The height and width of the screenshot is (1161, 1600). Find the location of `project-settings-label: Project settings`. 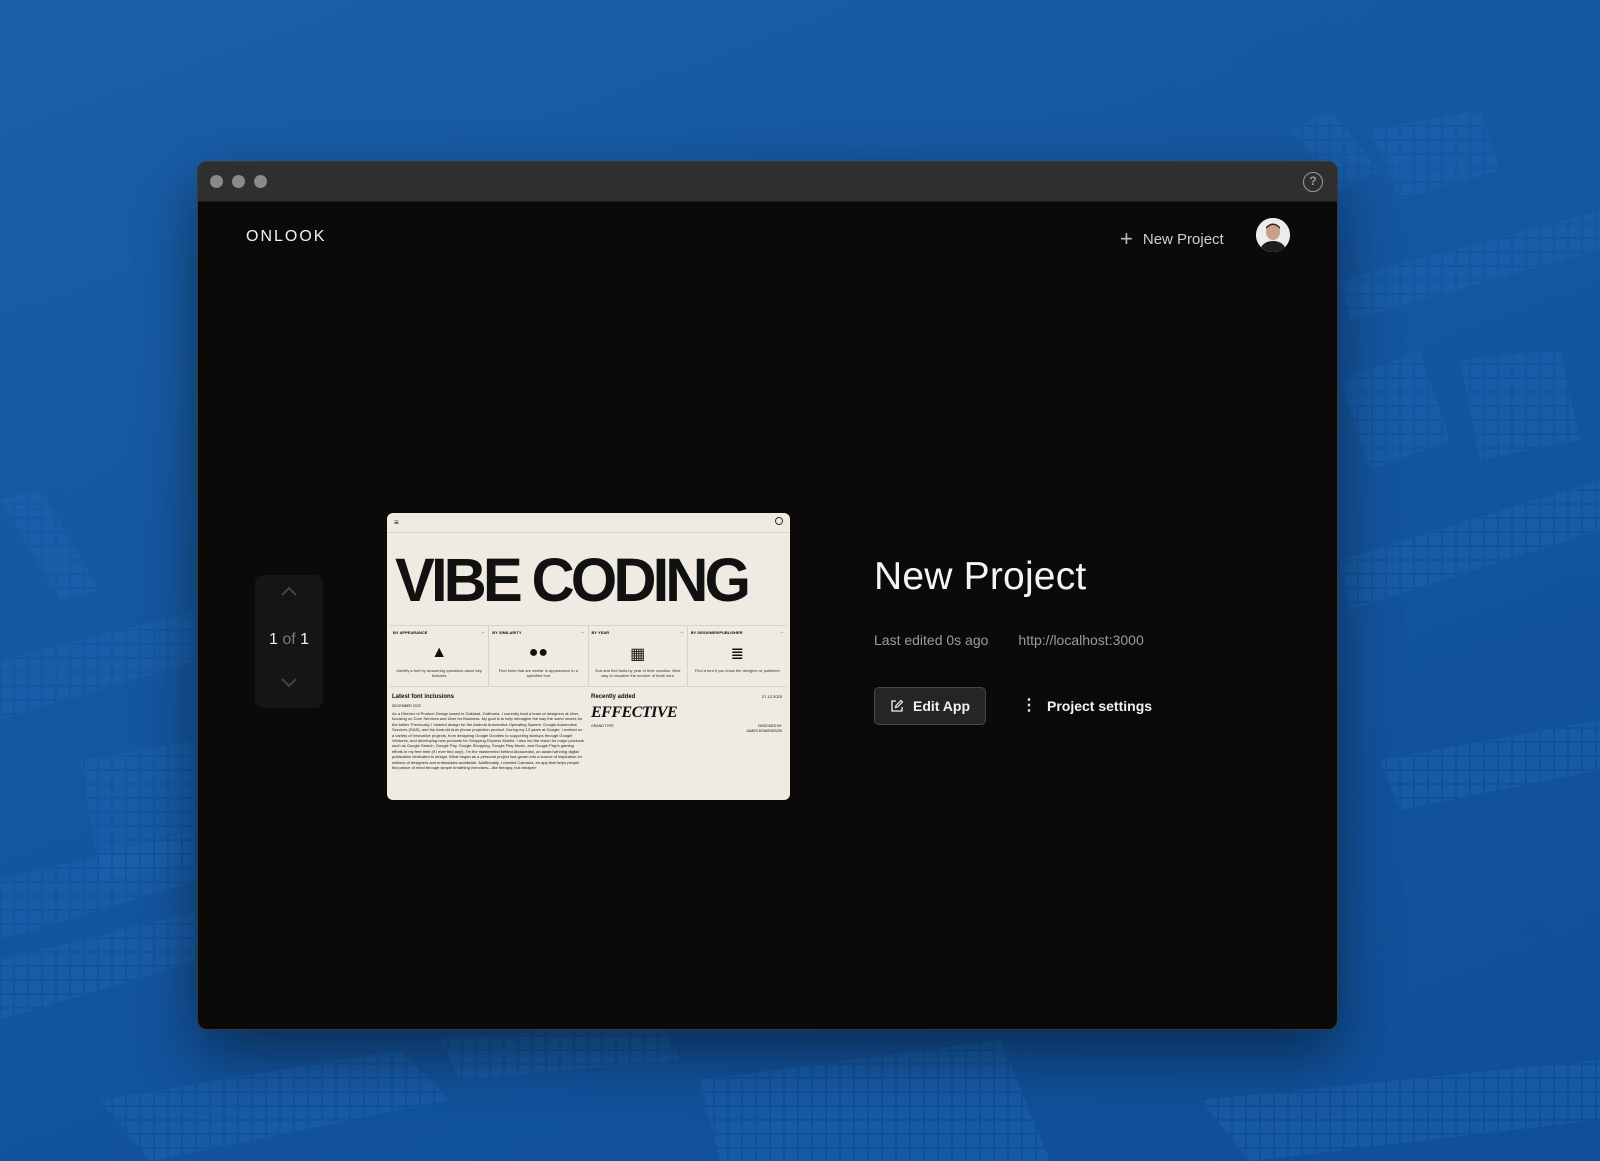

project-settings-label: Project settings is located at coordinates (1100, 706).